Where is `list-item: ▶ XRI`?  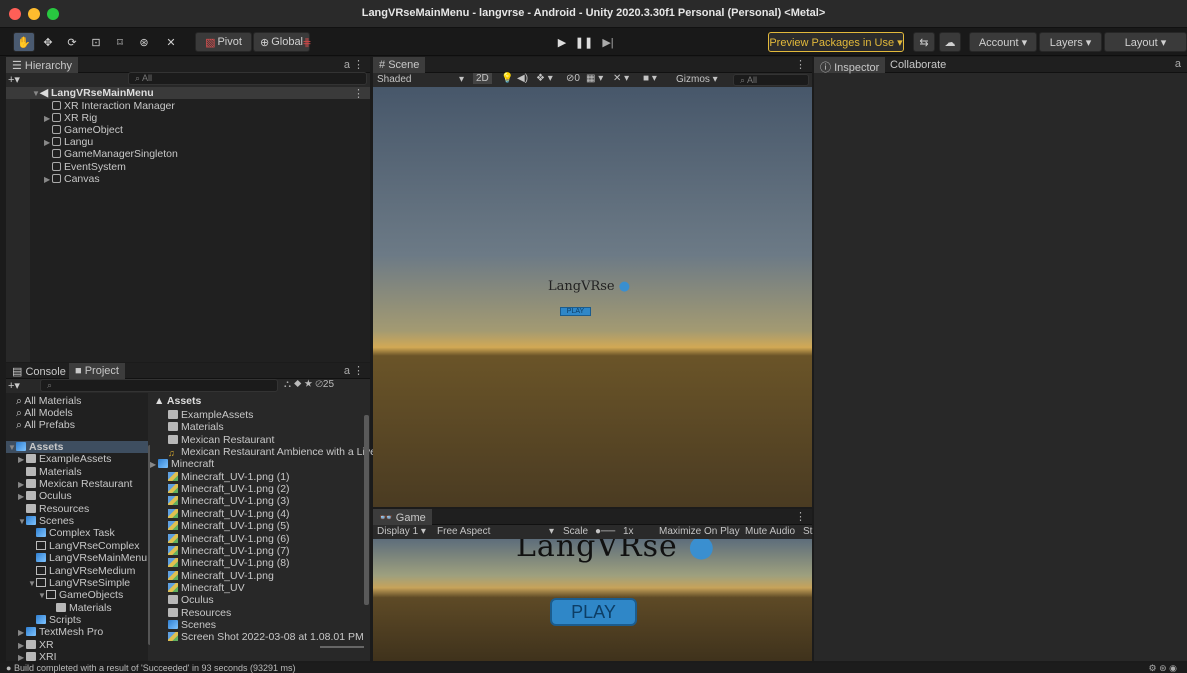
list-item: ▶ XRI is located at coordinates (77, 657).